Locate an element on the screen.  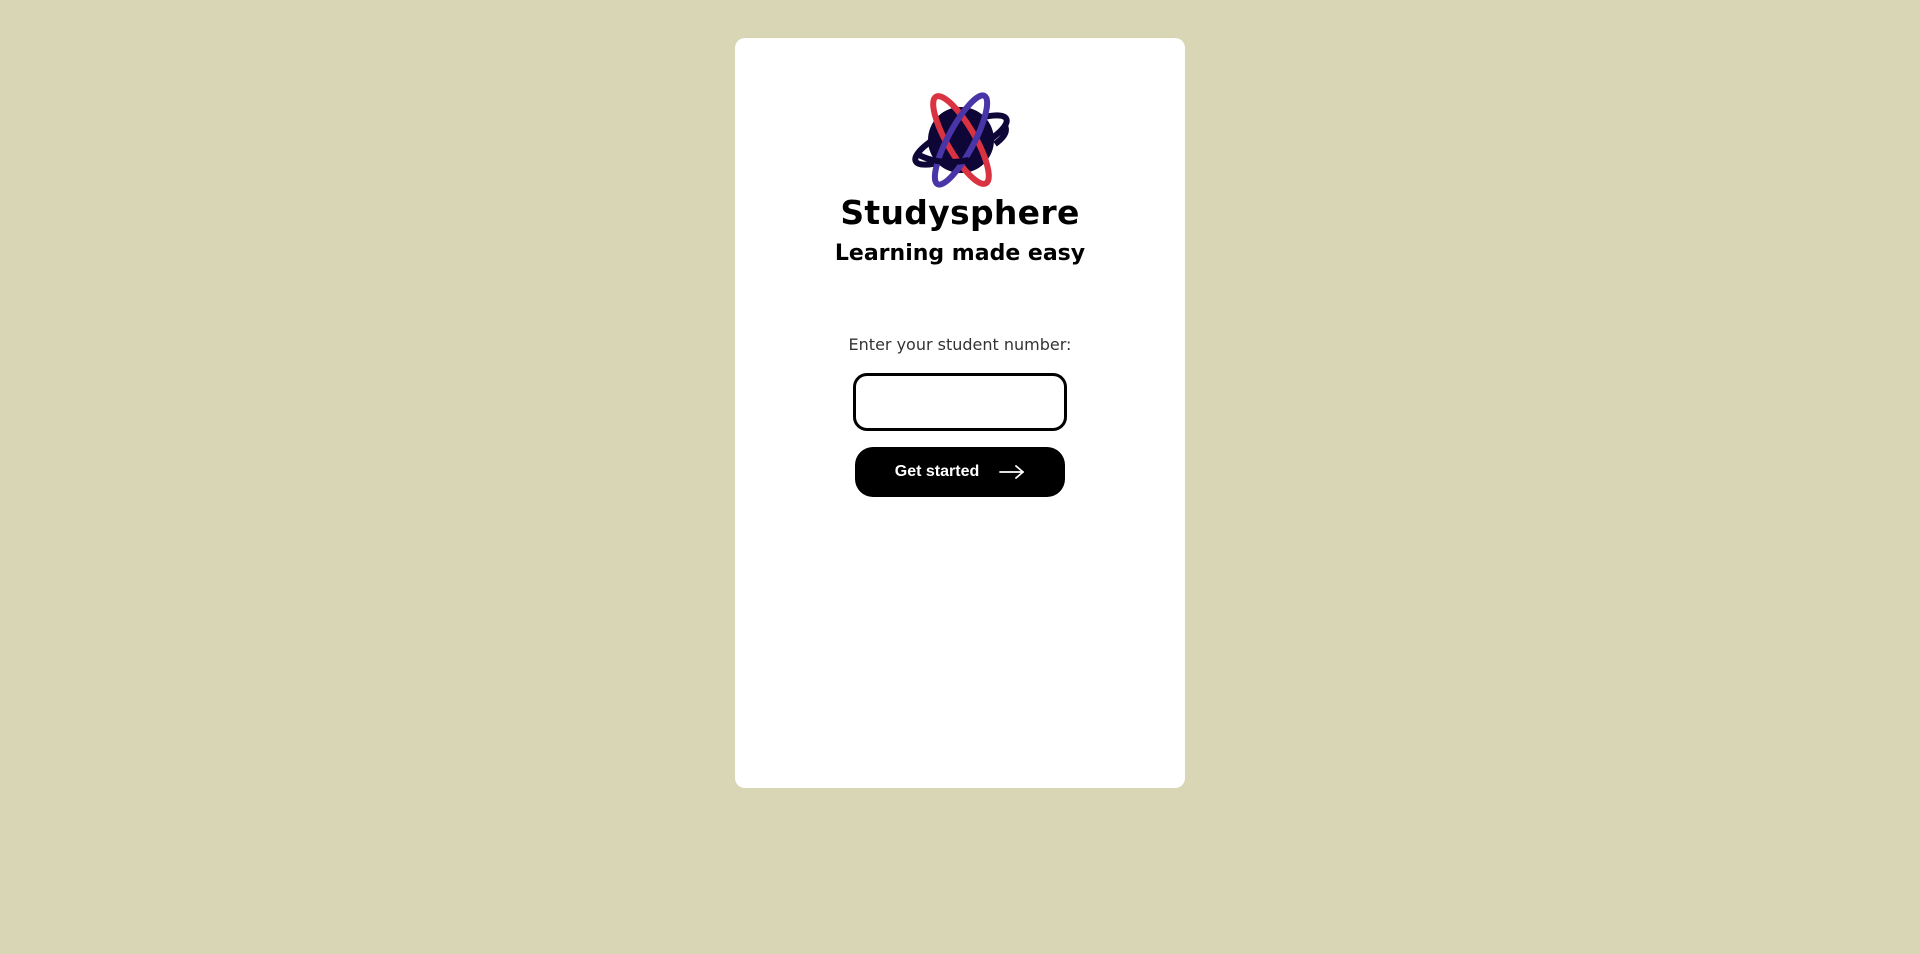
planet-icon is located at coordinates (961, 140).